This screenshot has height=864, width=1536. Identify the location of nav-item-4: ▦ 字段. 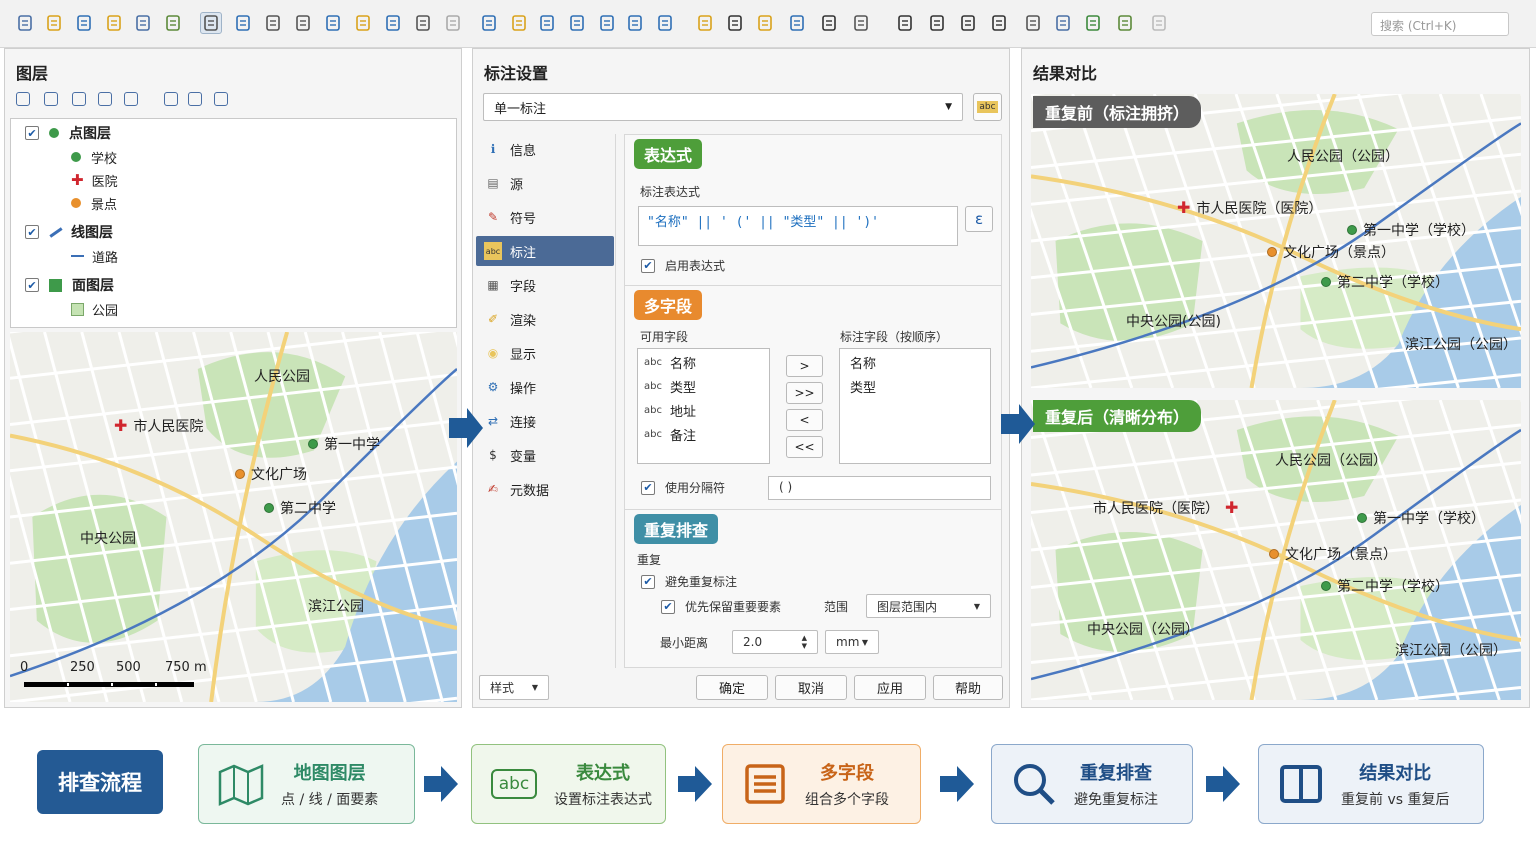
(545, 285).